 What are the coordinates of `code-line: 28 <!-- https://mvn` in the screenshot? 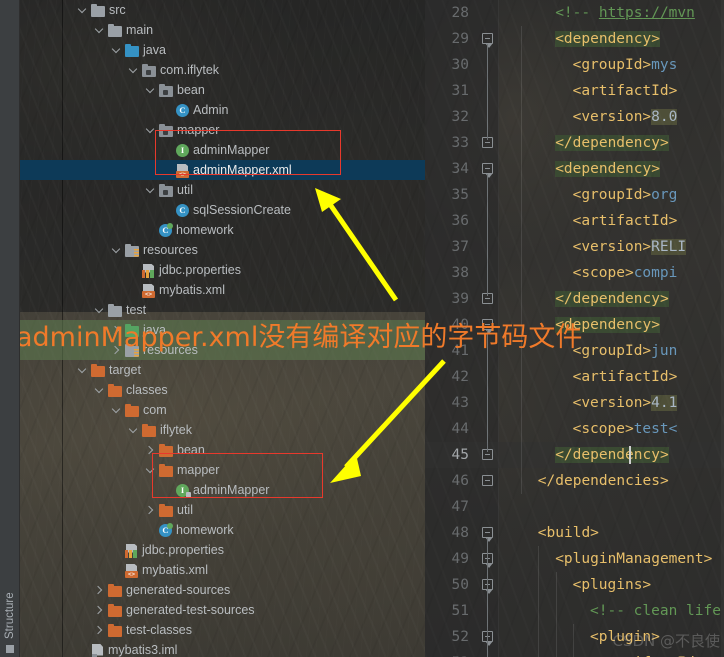 It's located at (574, 13).